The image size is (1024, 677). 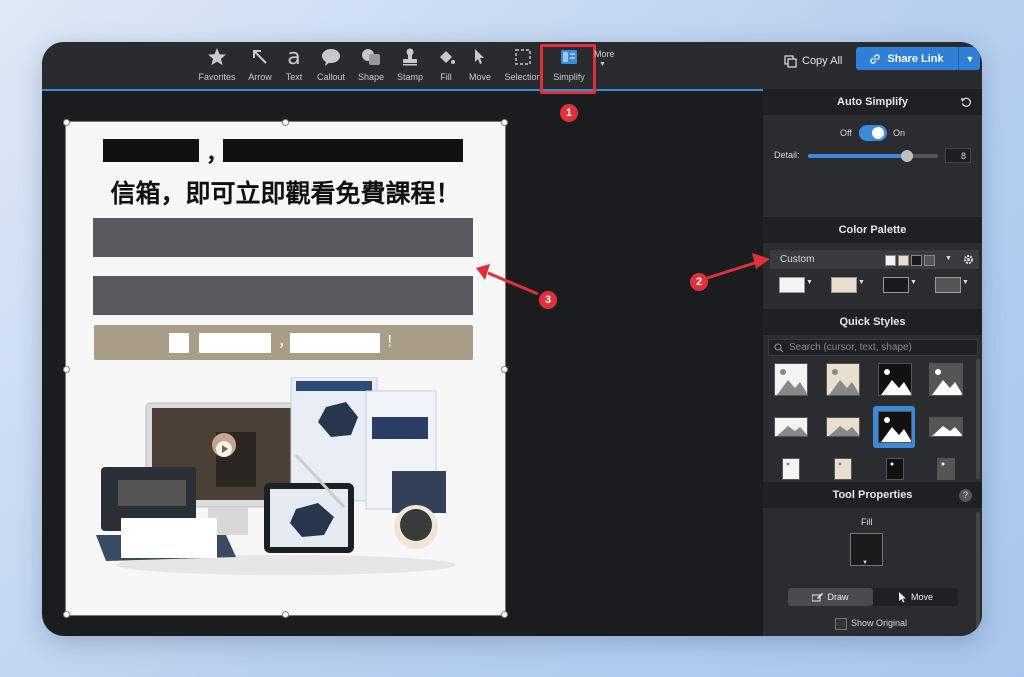 I want to click on selection-icon, so click(x=523, y=57).